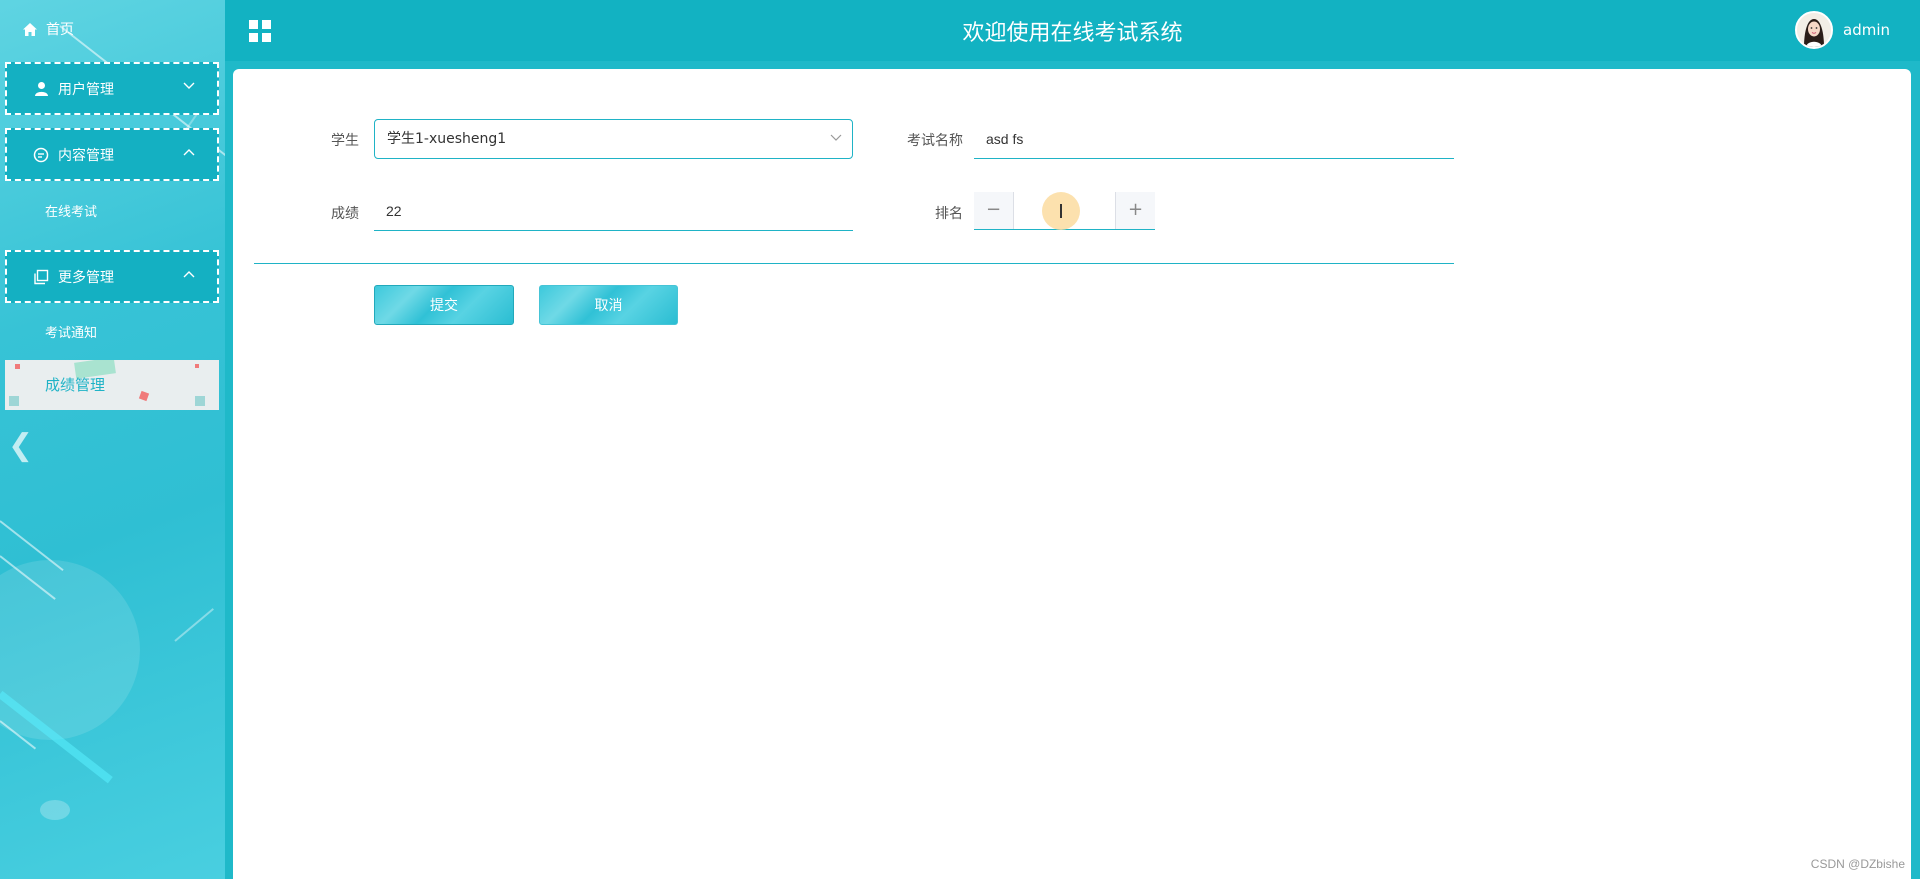 This screenshot has width=1920, height=879. What do you see at coordinates (935, 141) in the screenshot?
I see `exam-name-label: 考试名称` at bounding box center [935, 141].